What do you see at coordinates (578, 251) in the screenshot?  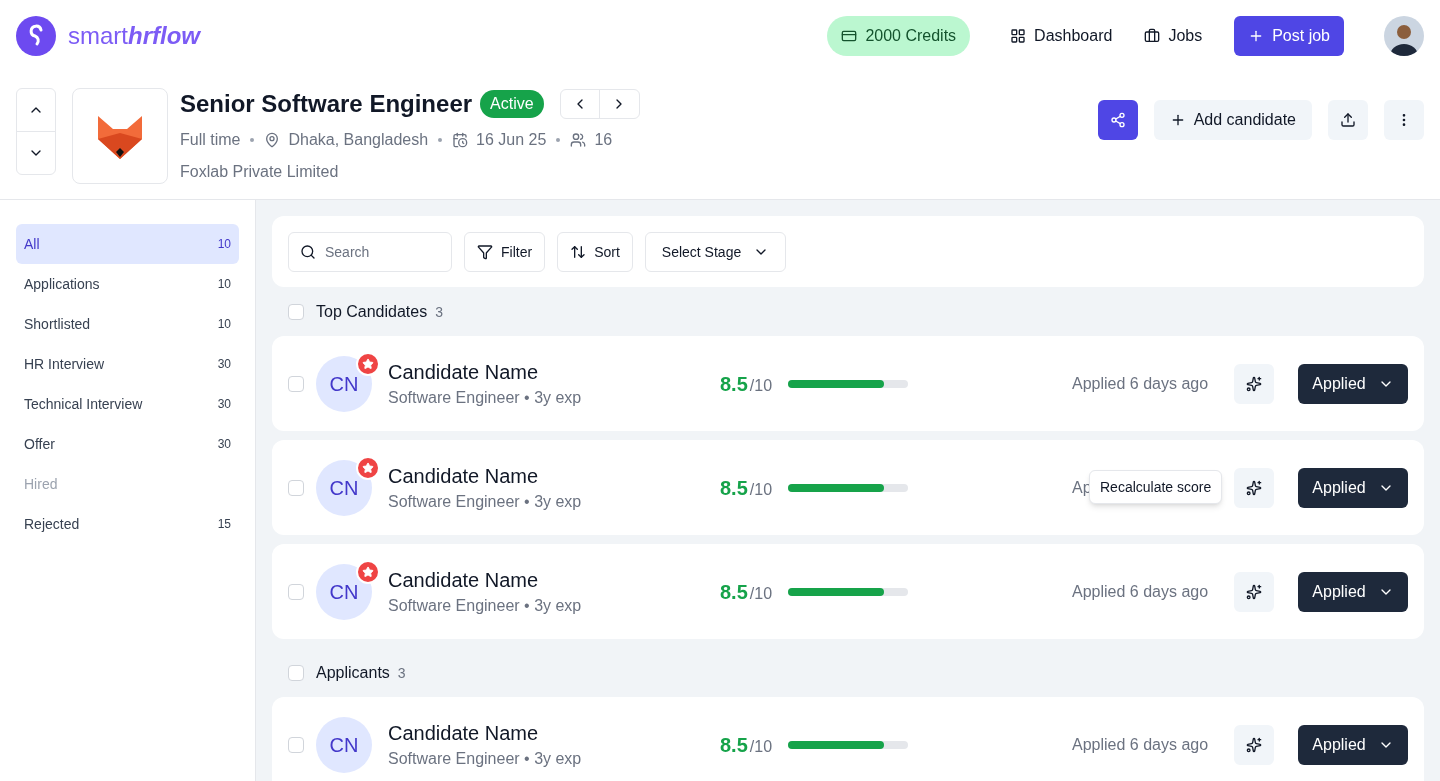 I see `sort-icon` at bounding box center [578, 251].